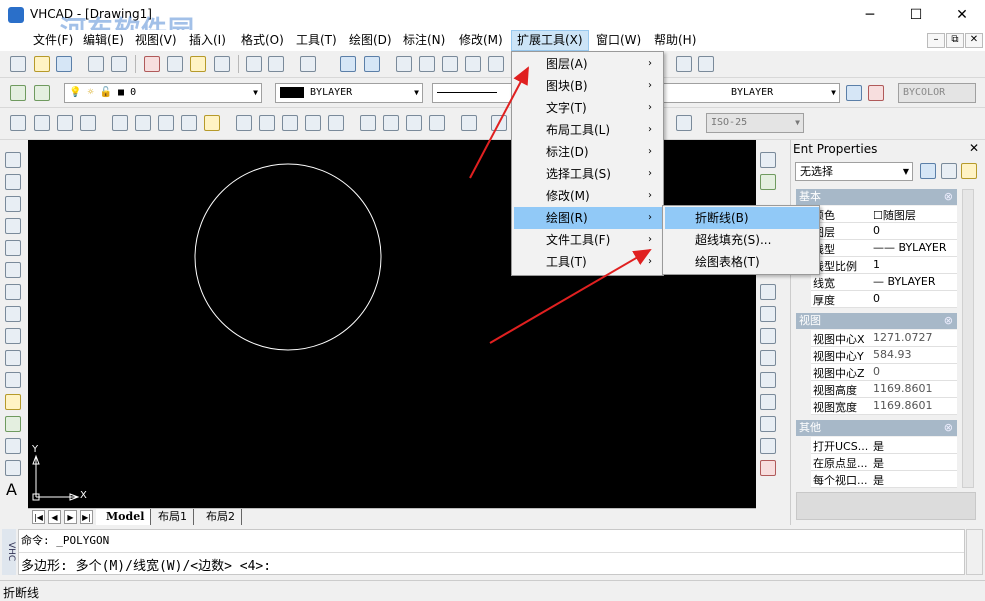  What do you see at coordinates (267, 123) in the screenshot?
I see `continue-dim-icon` at bounding box center [267, 123].